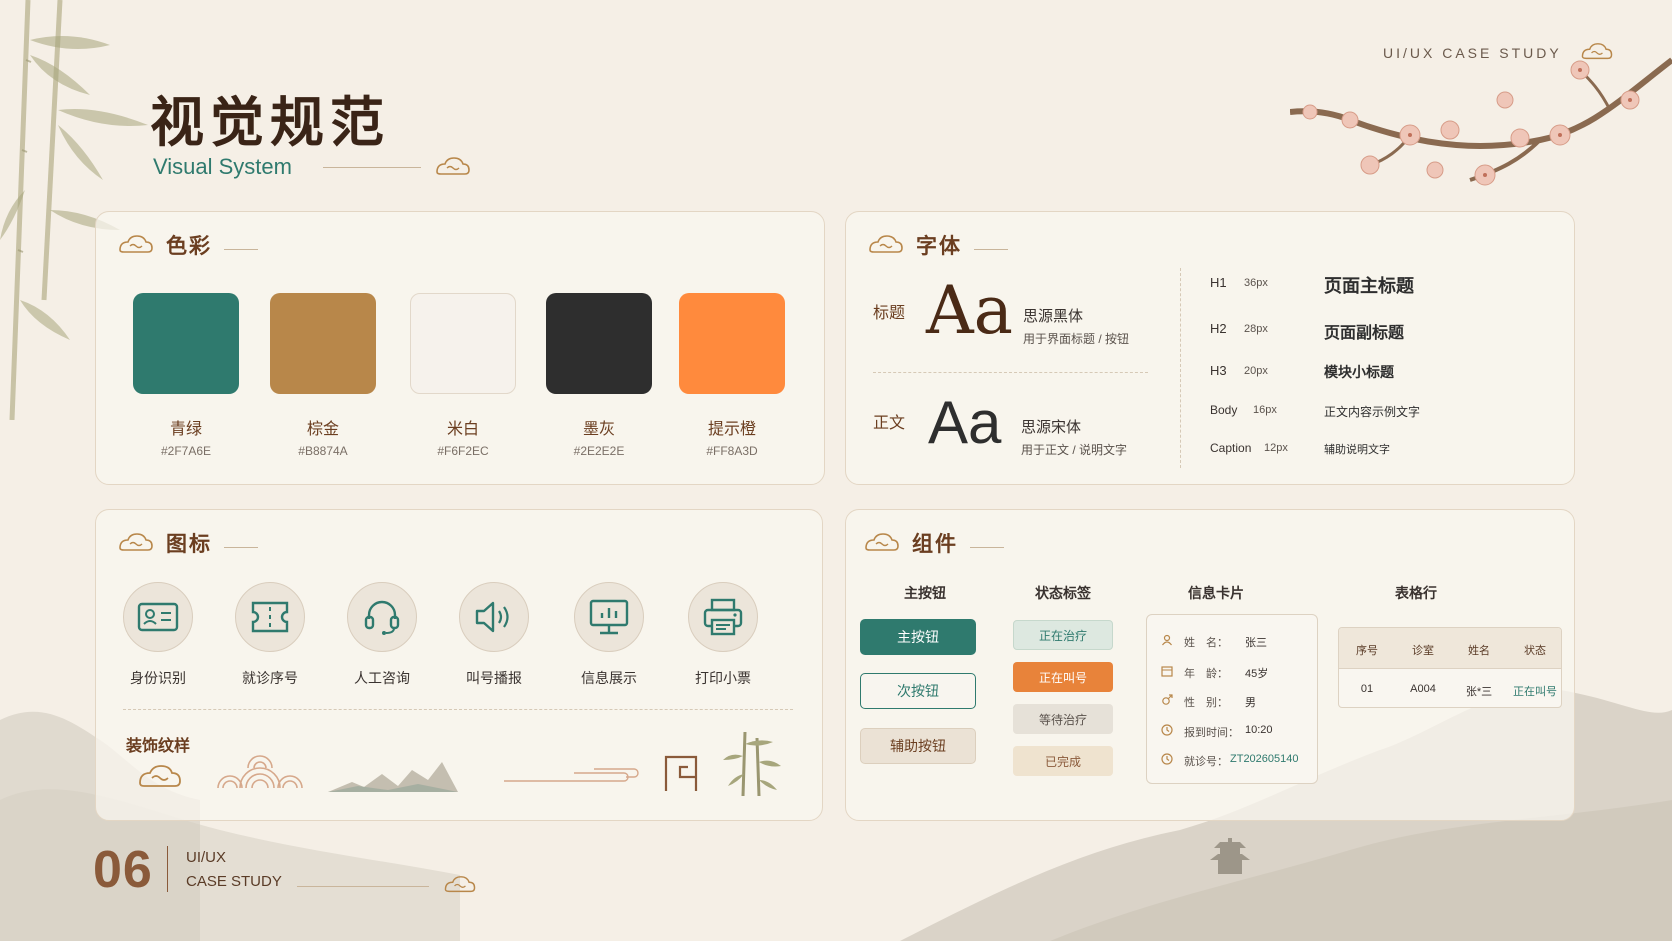  Describe the element at coordinates (123, 870) in the screenshot. I see `page-number: 06` at that location.